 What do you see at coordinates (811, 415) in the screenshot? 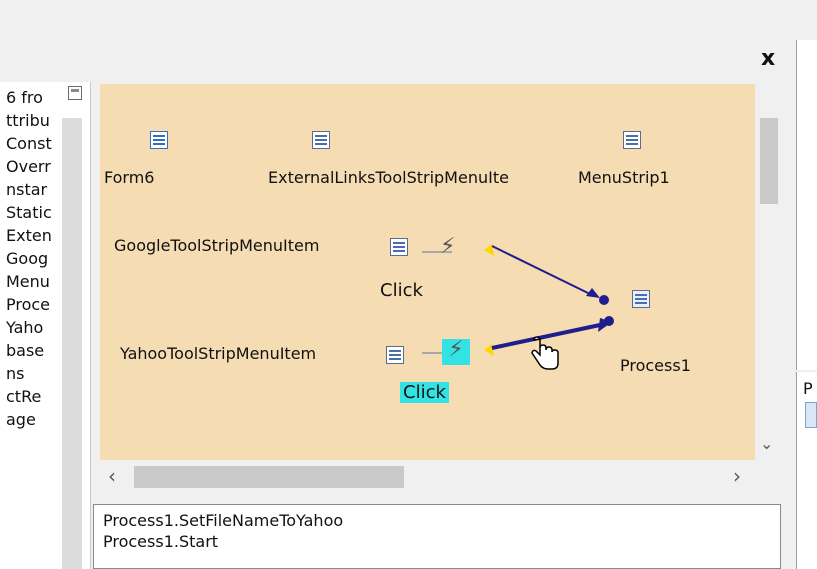
I see `right-panel-badge` at bounding box center [811, 415].